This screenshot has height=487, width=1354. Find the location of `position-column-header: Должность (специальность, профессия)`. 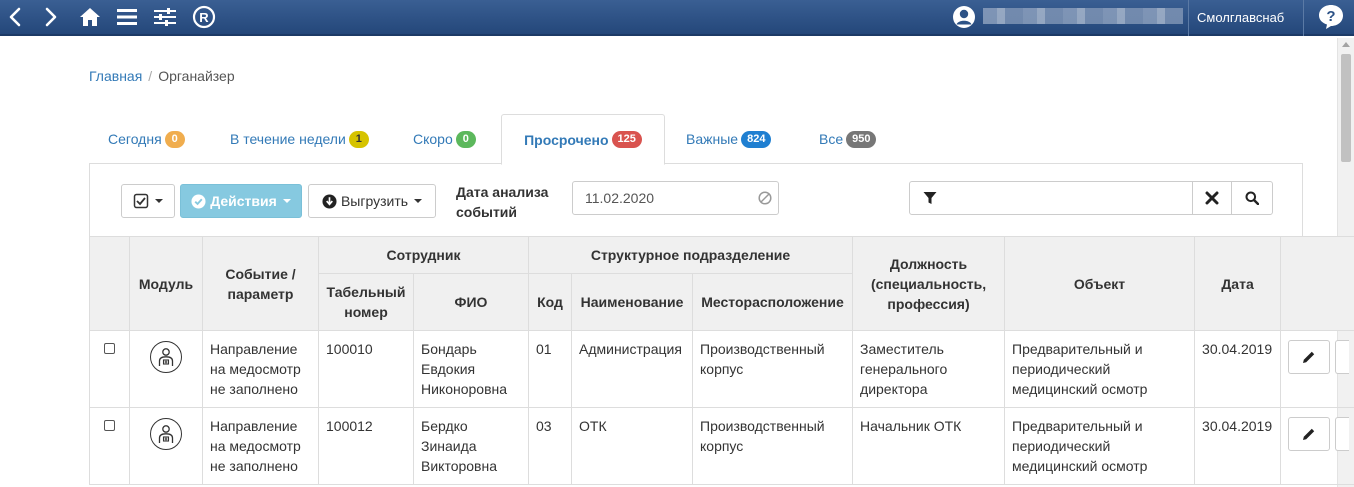

position-column-header: Должность (специальность, профессия) is located at coordinates (929, 283).